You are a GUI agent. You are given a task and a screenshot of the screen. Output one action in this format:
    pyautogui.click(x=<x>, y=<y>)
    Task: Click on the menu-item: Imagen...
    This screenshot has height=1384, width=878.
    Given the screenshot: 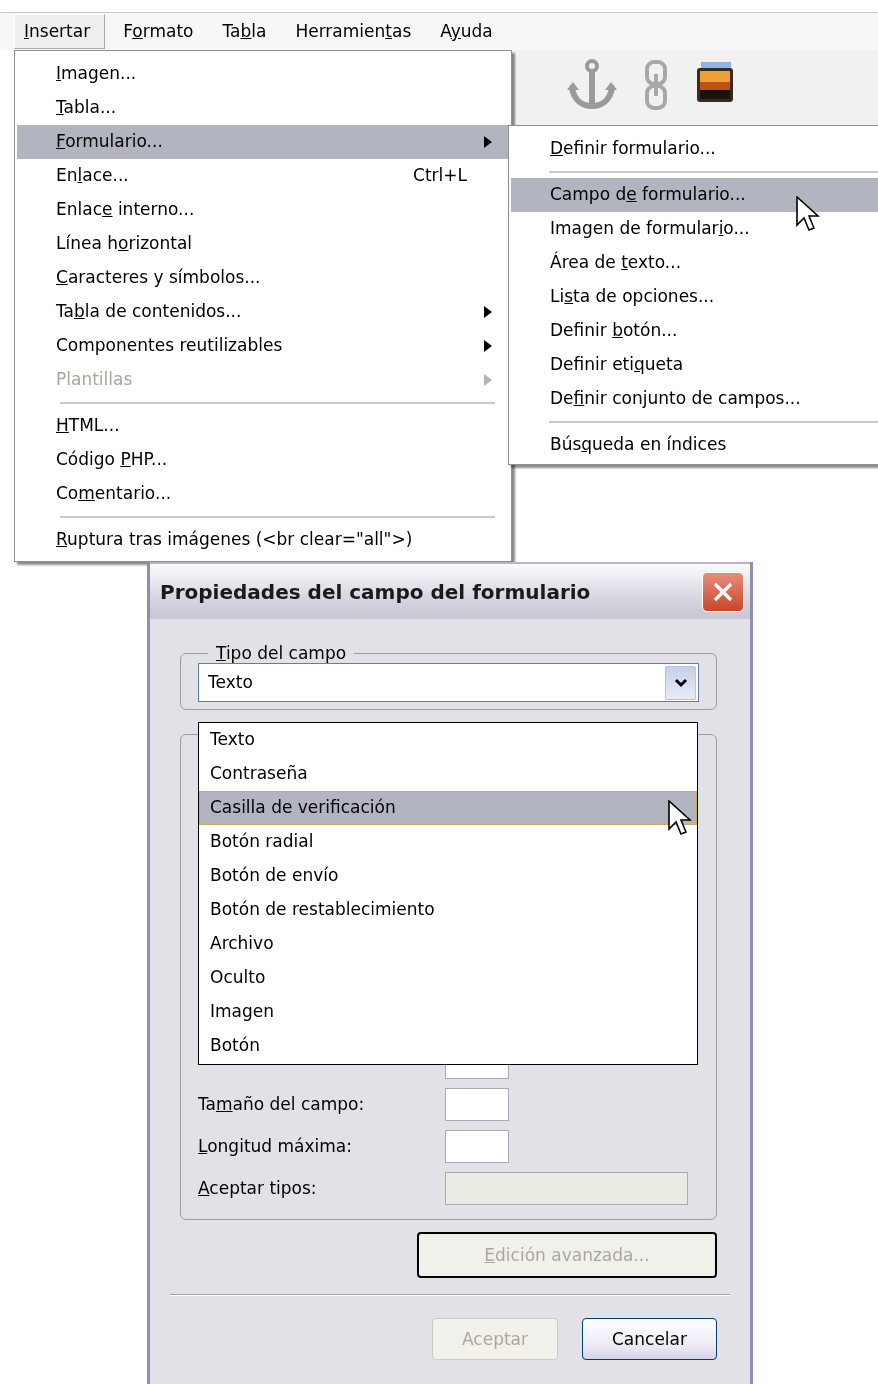 What is the action you would take?
    pyautogui.click(x=263, y=74)
    